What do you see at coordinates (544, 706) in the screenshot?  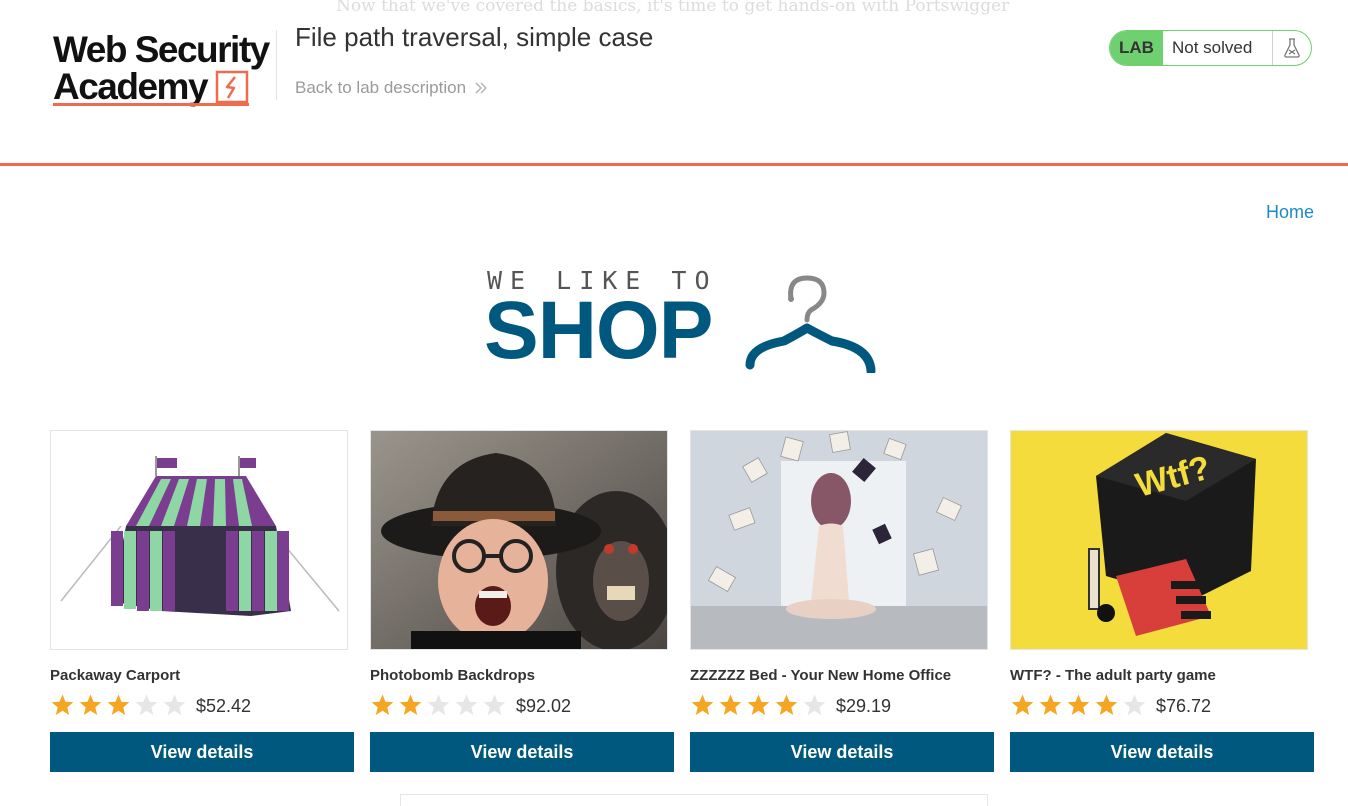 I see `product-price: $92.02` at bounding box center [544, 706].